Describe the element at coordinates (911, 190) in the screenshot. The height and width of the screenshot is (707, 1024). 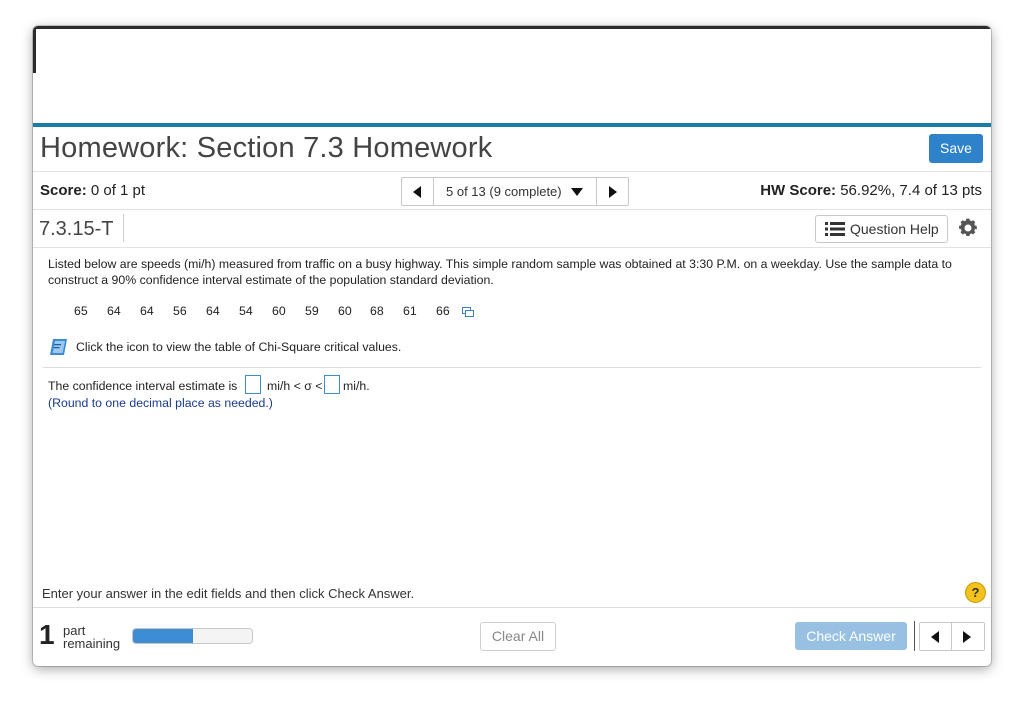
I see `hw-score-value: 56.92%, 7.4 of 13 pts` at that location.